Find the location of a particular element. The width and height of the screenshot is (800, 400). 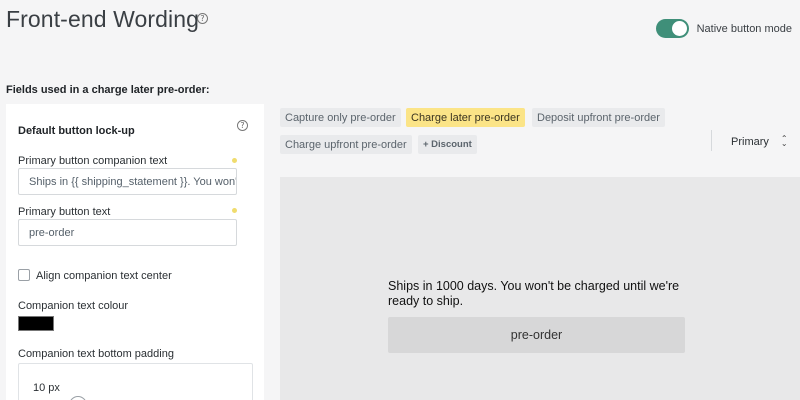

companion-text-label: Primary button companion text is located at coordinates (93, 161).